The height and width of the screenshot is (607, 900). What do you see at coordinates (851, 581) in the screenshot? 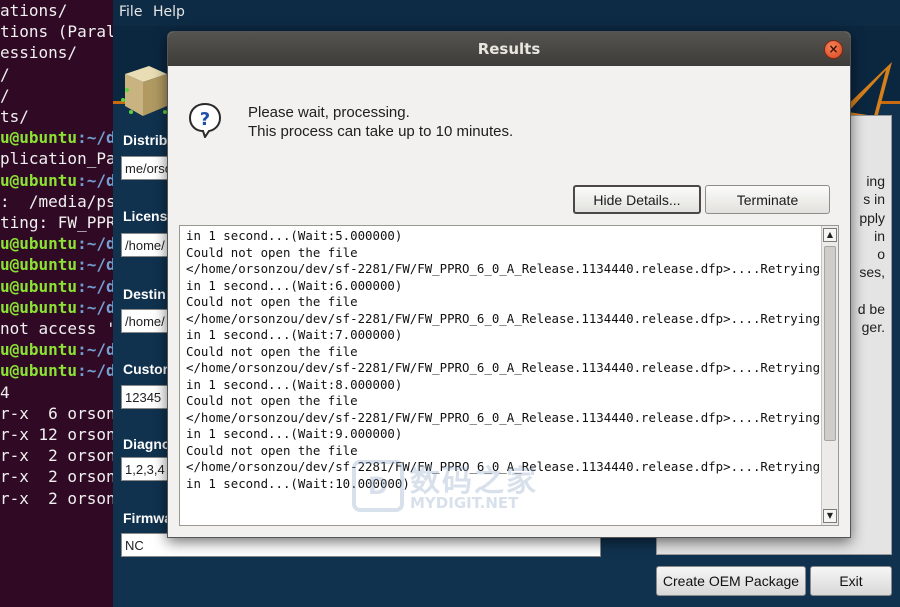
I see `exit-button: Exit` at bounding box center [851, 581].